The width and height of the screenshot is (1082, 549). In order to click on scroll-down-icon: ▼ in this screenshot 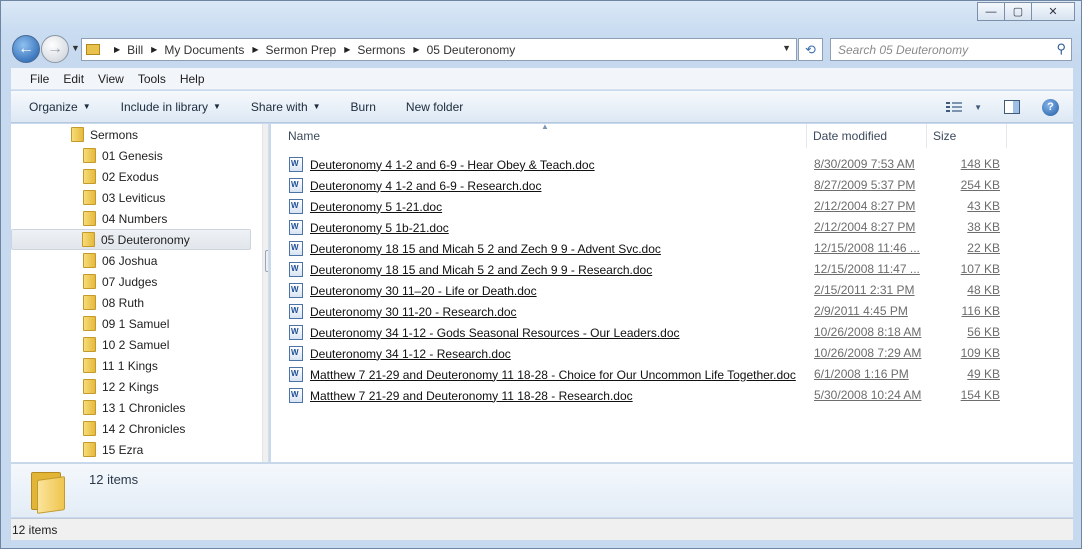, I will do `click(267, 453)`.